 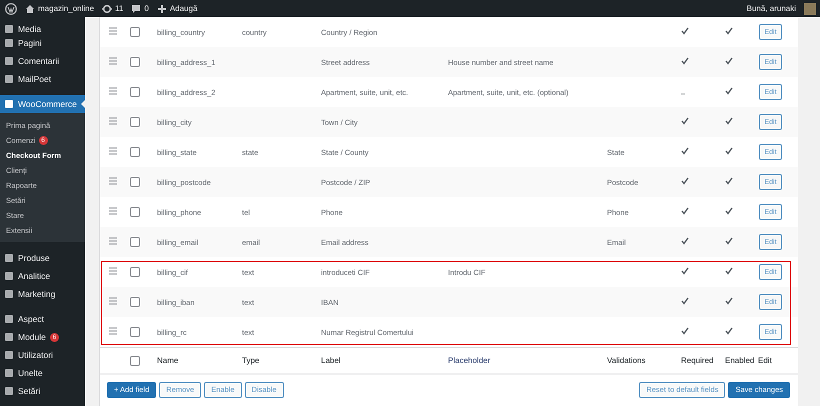 What do you see at coordinates (697, 360) in the screenshot?
I see `column-header: Required` at bounding box center [697, 360].